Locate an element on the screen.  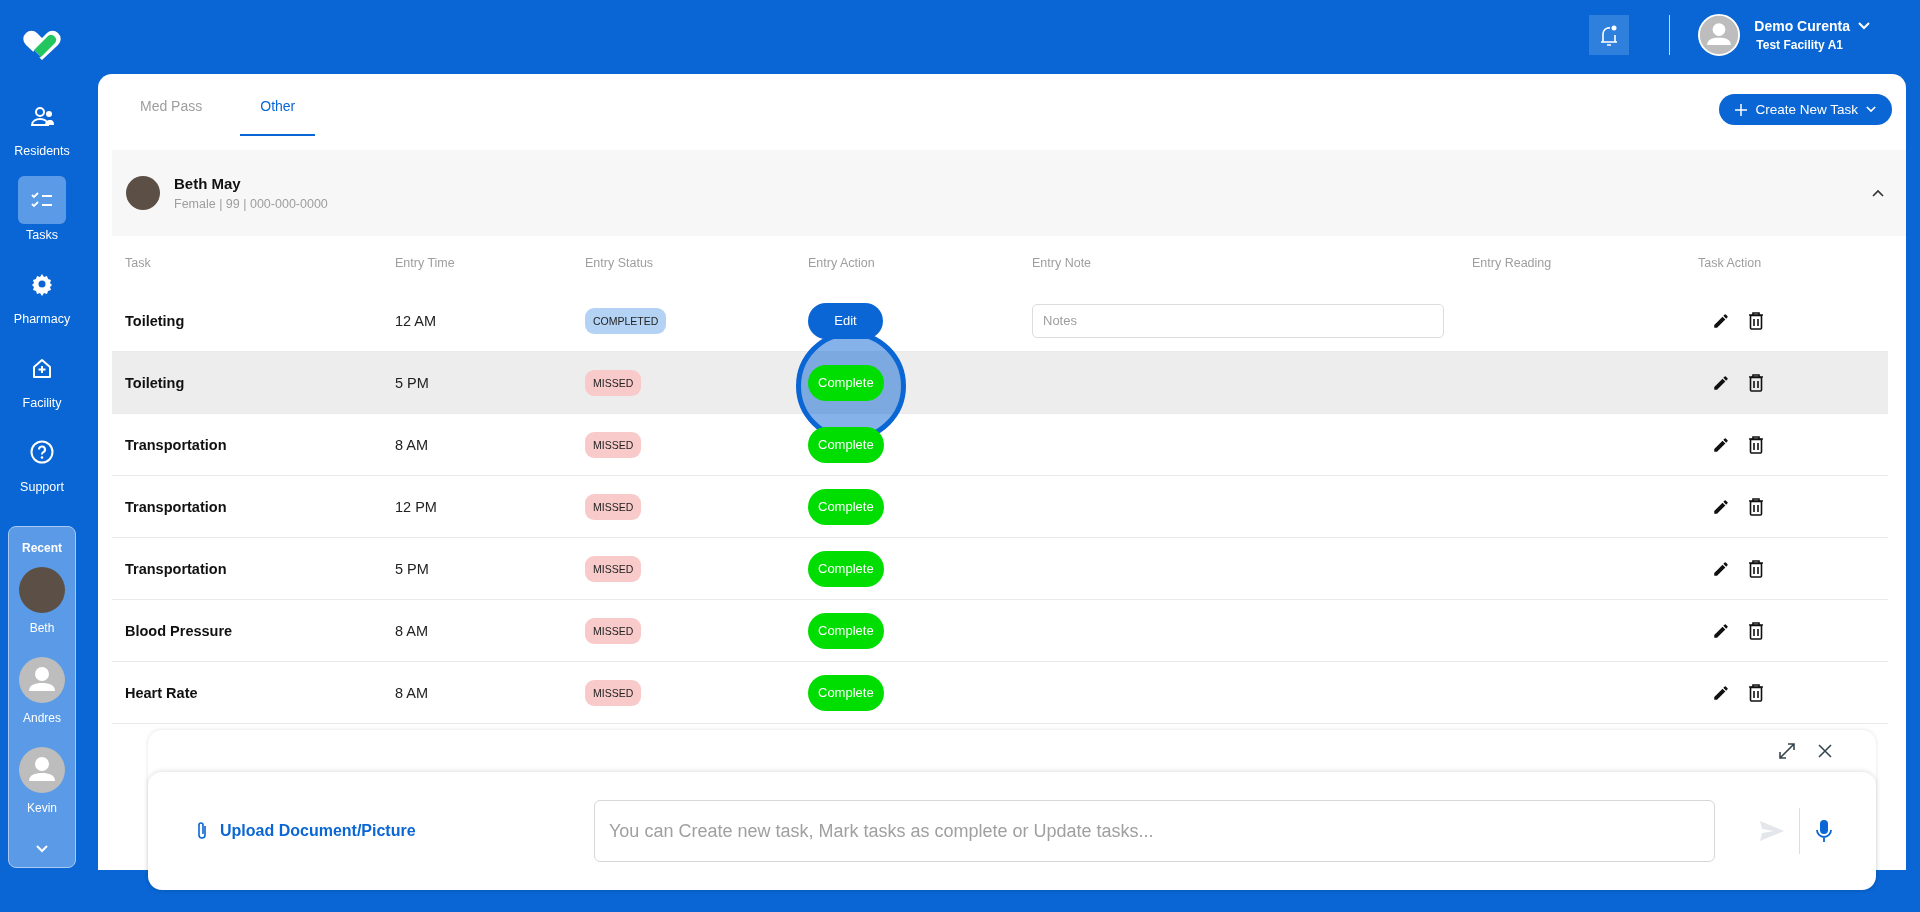
nav-item: Pharmacy is located at coordinates (42, 293).